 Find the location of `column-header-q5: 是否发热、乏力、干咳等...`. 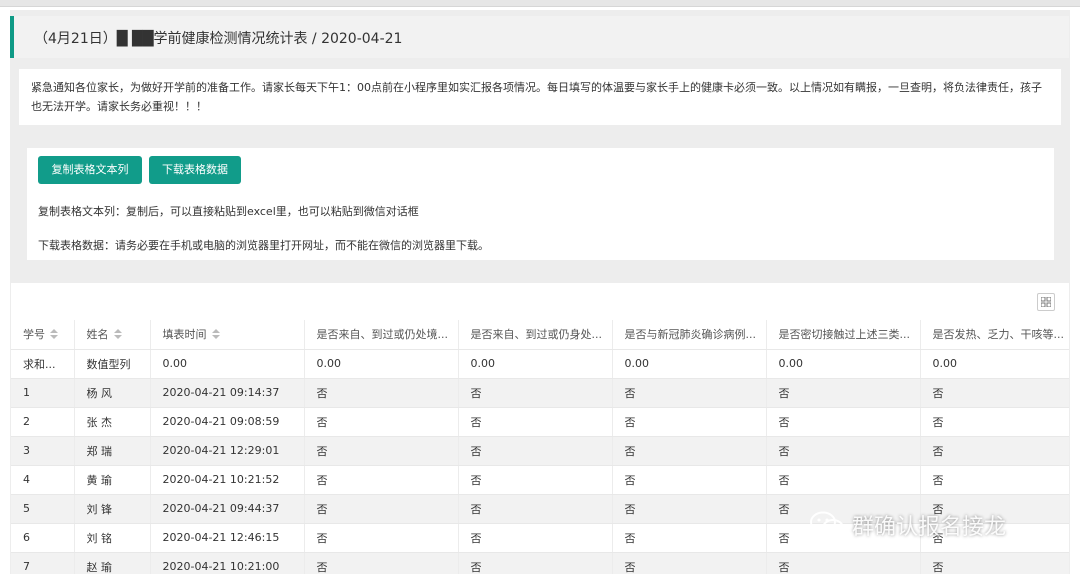

column-header-q5: 是否发热、乏力、干咳等... is located at coordinates (994, 335).